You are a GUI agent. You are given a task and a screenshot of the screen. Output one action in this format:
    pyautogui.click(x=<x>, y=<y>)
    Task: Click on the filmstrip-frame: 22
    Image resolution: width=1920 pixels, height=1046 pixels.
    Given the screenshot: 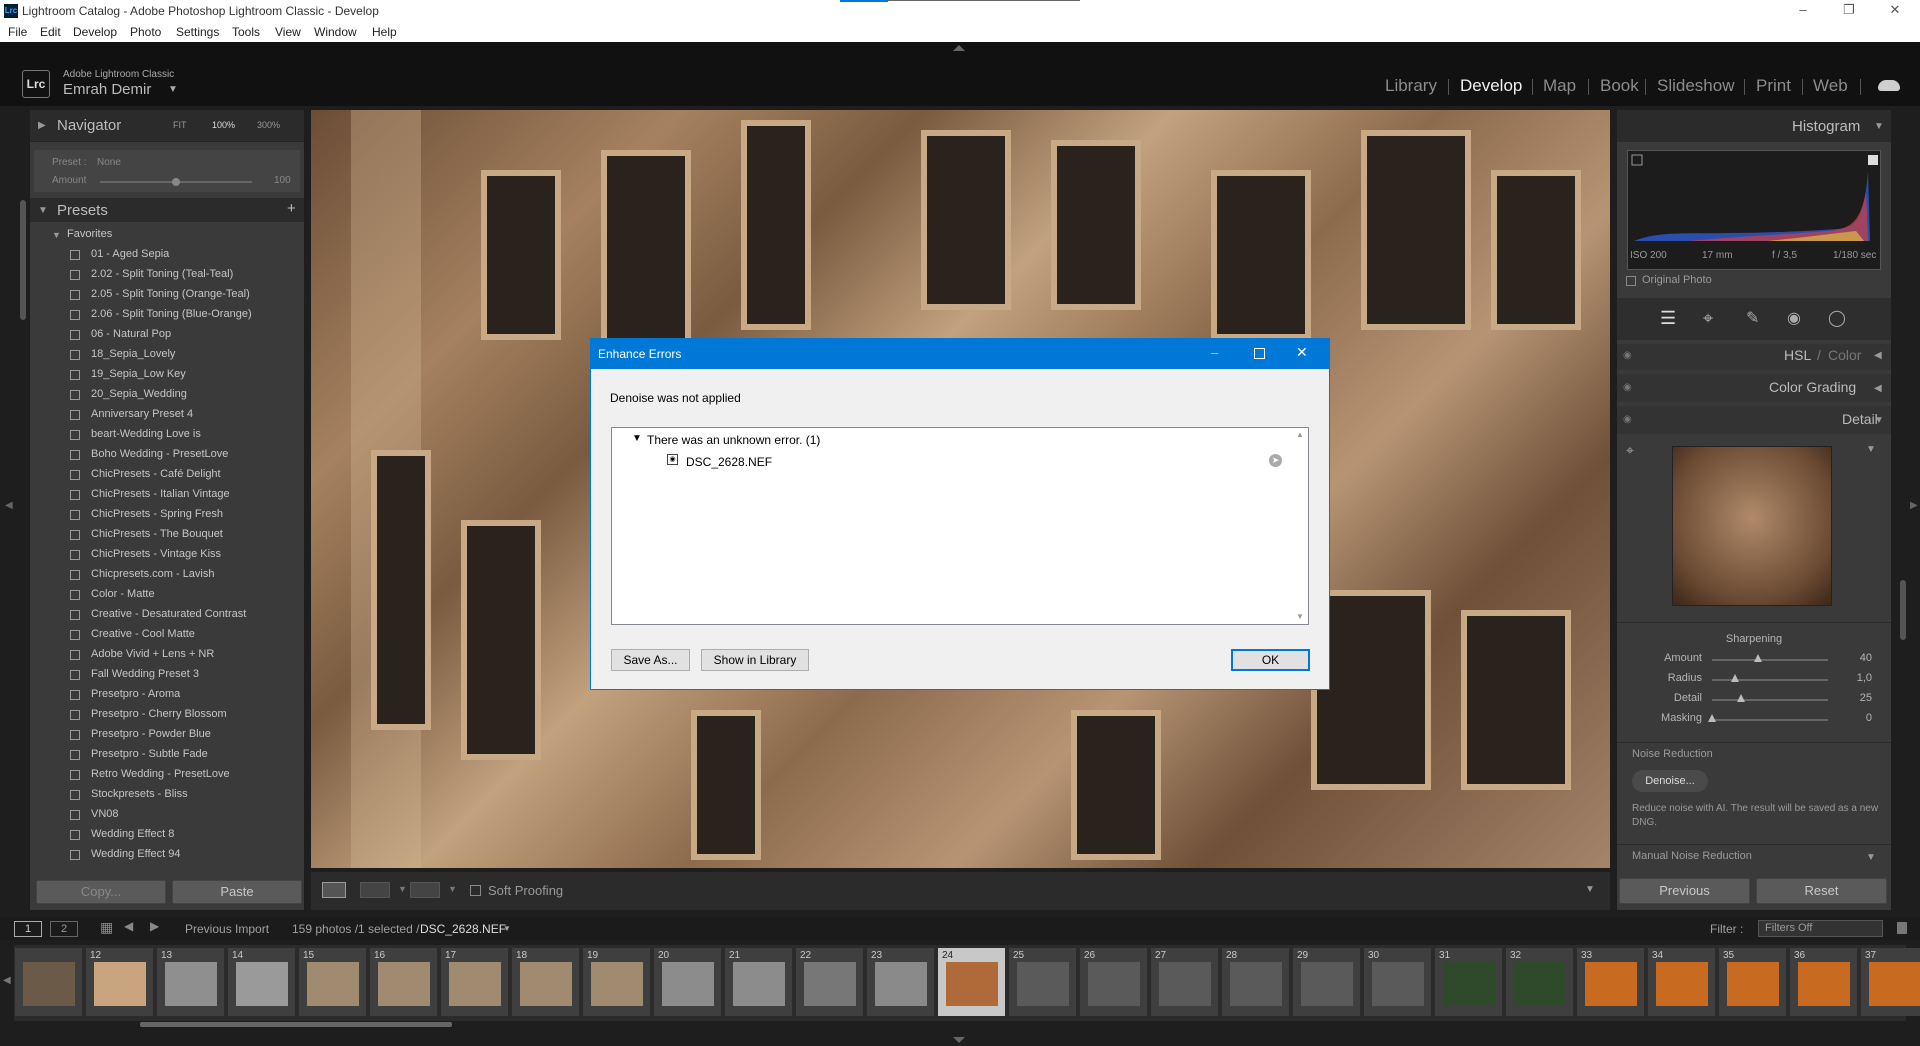 What is the action you would take?
    pyautogui.click(x=829, y=982)
    